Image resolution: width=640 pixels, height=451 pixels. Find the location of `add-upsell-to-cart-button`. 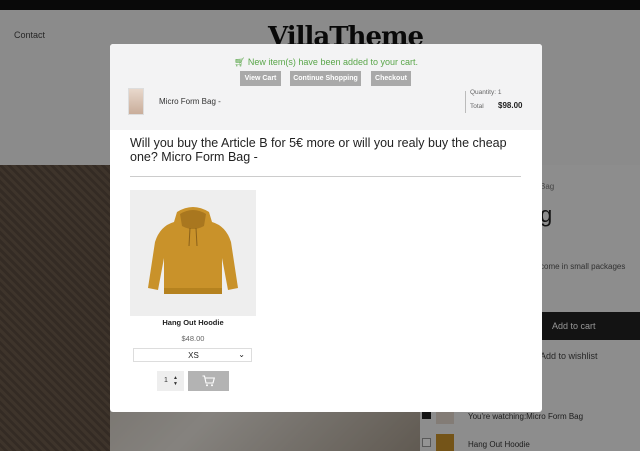

add-upsell-to-cart-button is located at coordinates (208, 381).